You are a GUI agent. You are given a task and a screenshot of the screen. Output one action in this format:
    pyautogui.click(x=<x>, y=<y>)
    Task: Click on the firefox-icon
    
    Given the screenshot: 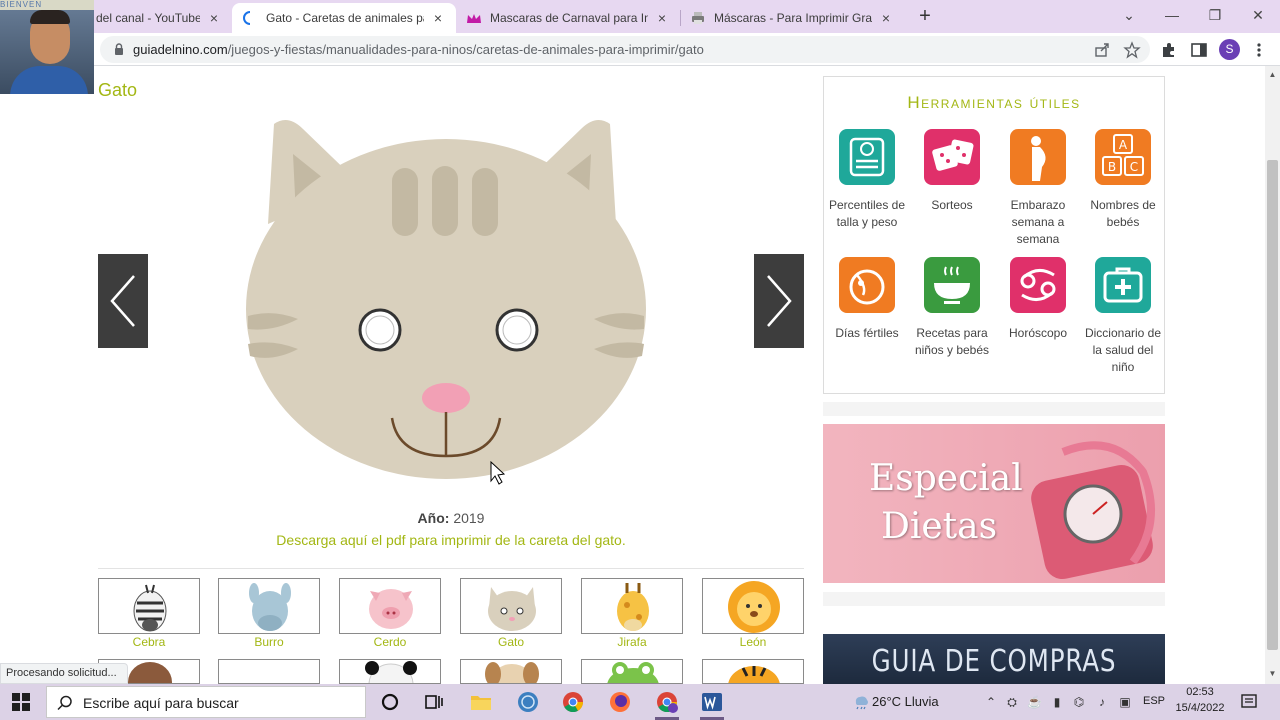 What is the action you would take?
    pyautogui.click(x=620, y=702)
    